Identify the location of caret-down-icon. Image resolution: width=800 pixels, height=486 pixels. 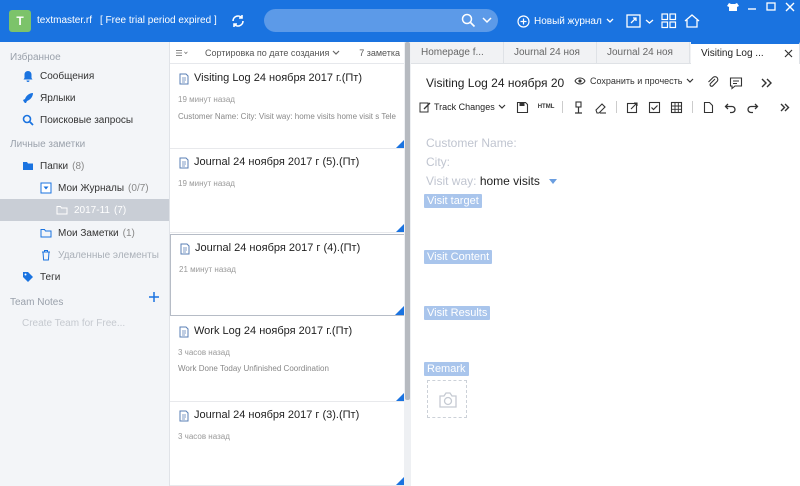
(553, 182).